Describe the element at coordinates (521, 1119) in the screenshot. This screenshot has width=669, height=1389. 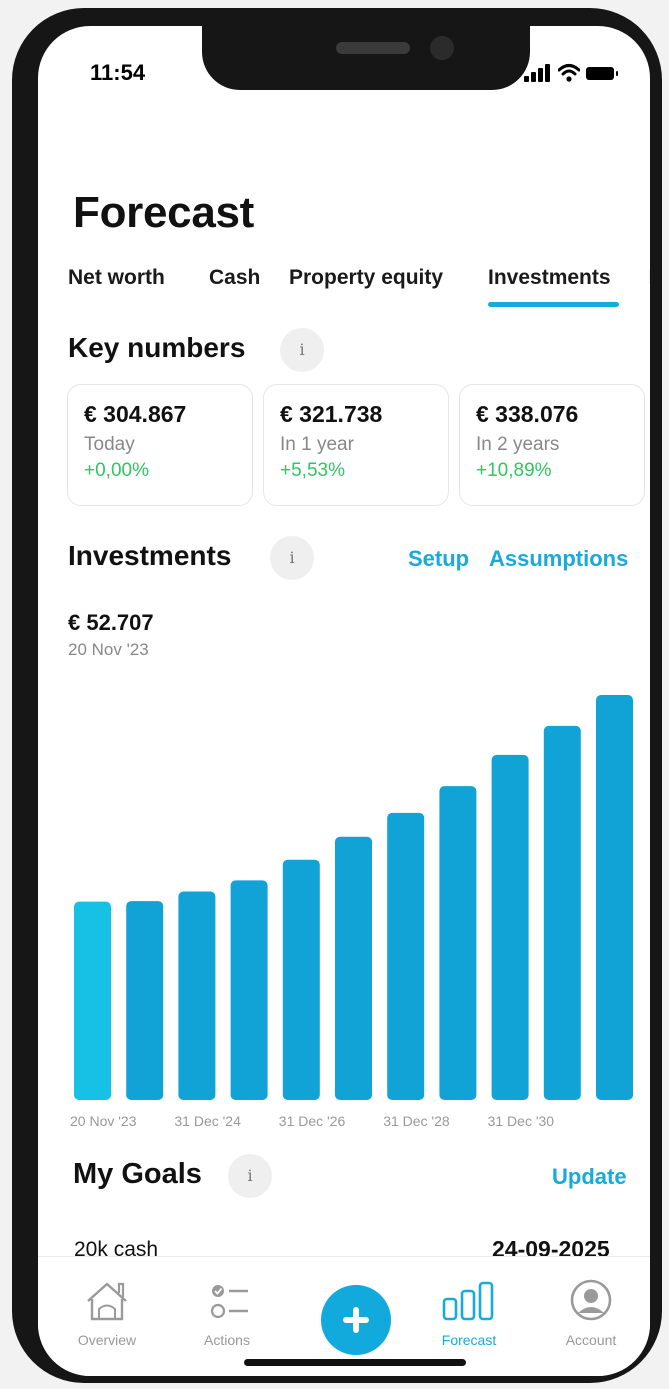
I see `x-tick-label: 31 Dec '30` at that location.